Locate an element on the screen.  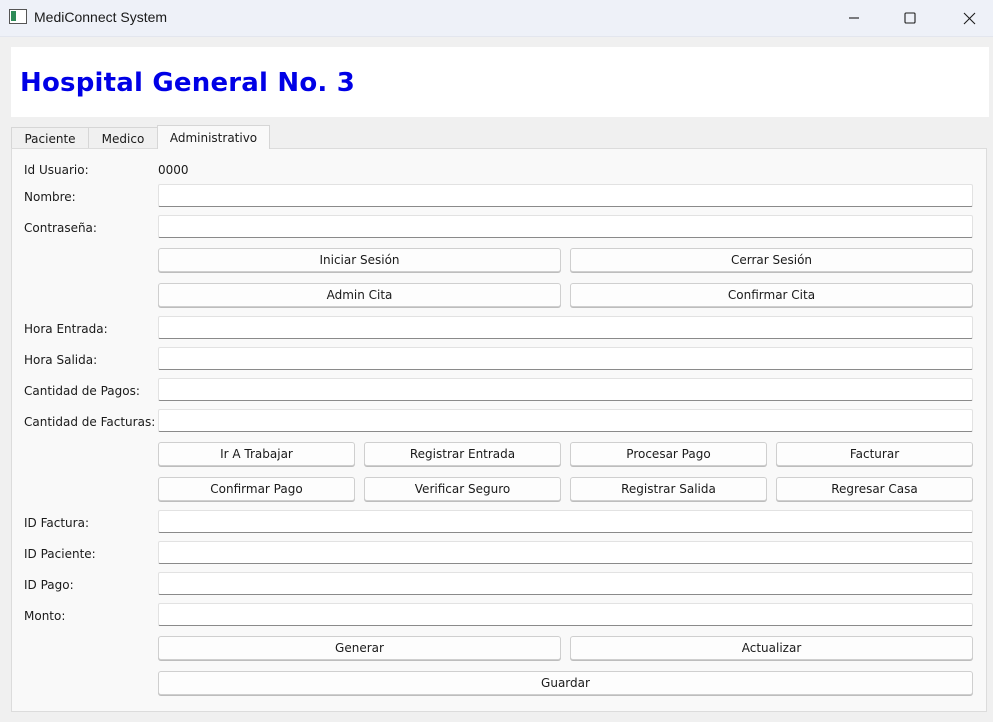
maximize-icon is located at coordinates (910, 18).